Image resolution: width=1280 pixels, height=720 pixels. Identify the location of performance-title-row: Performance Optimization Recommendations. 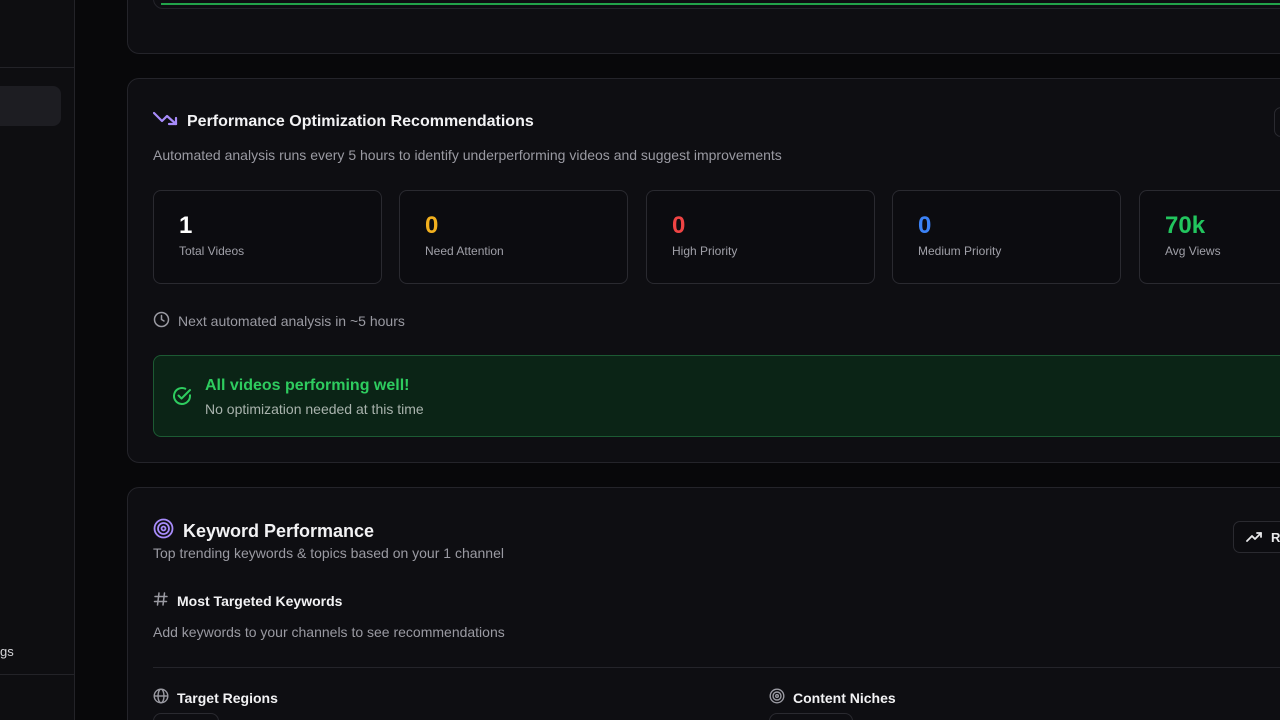
(343, 121).